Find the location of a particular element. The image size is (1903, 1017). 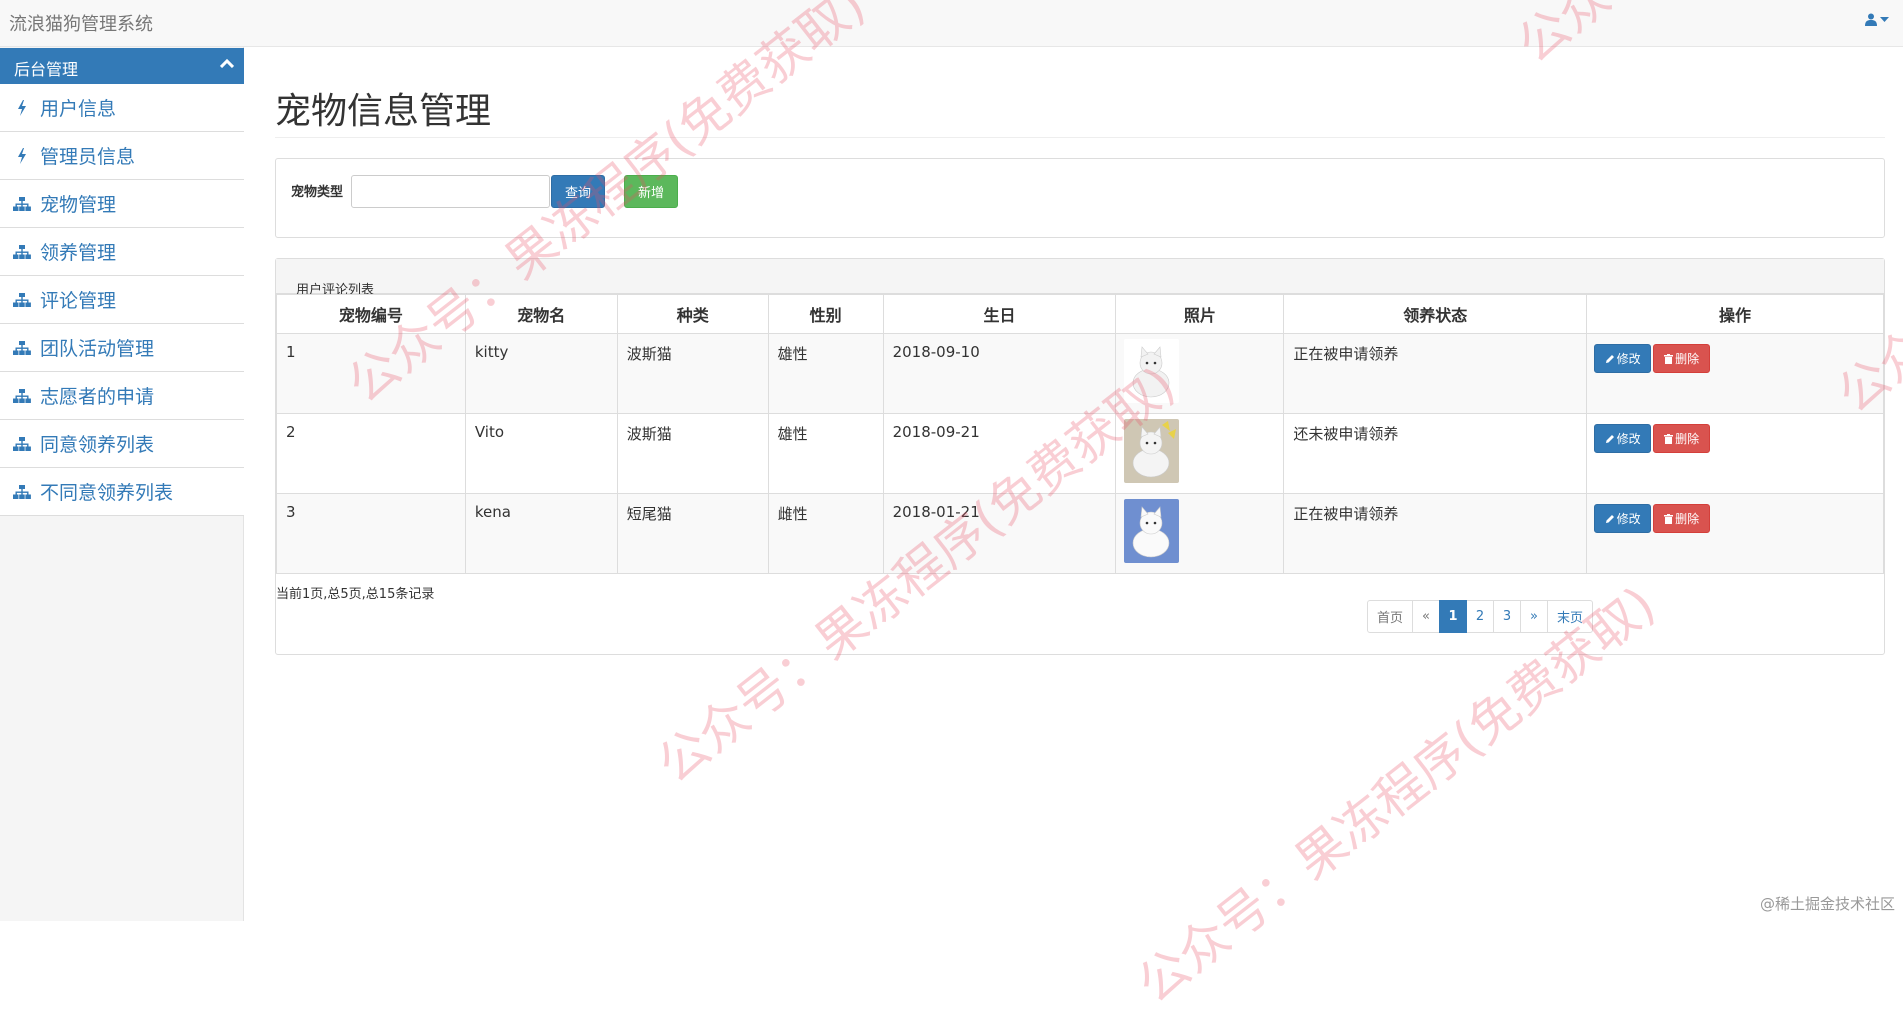

credit-text: @稀土掘金技术社区 is located at coordinates (1827, 904).